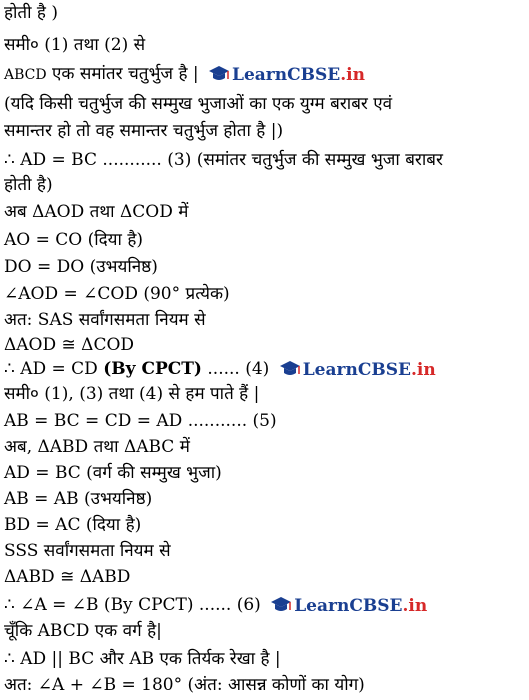 The height and width of the screenshot is (700, 529). Describe the element at coordinates (28, 185) in the screenshot. I see `text-line: होती है)` at that location.